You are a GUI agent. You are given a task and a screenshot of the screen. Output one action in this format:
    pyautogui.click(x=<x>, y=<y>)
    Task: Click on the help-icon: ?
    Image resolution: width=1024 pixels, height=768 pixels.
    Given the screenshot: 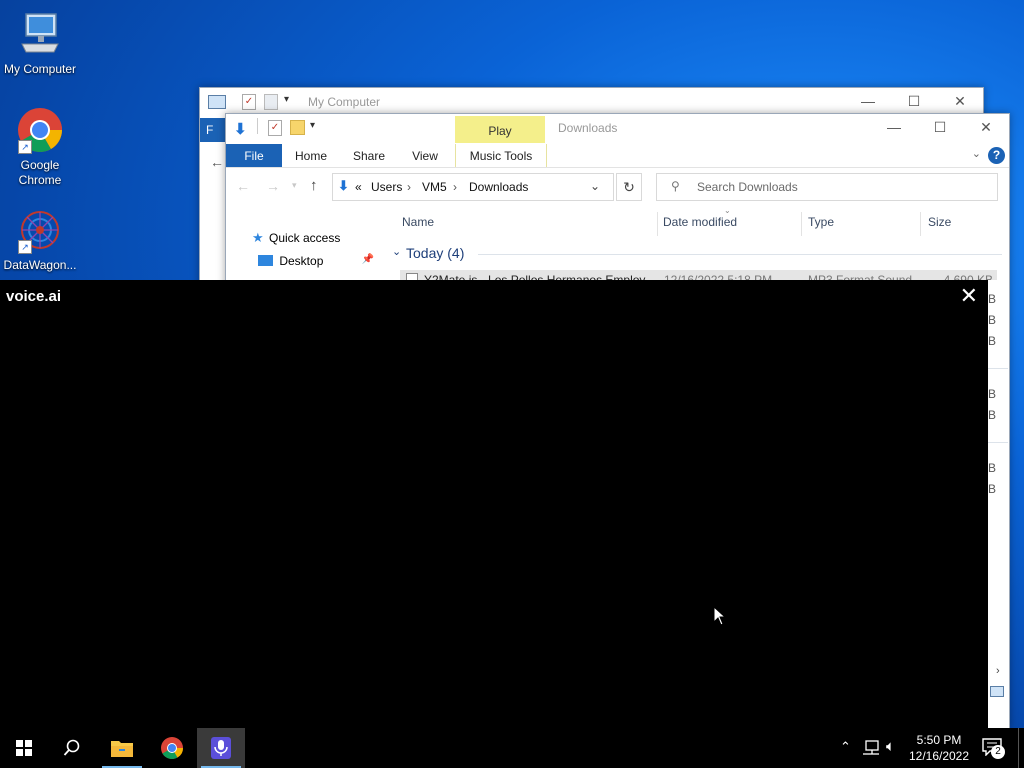 What is the action you would take?
    pyautogui.click(x=996, y=155)
    